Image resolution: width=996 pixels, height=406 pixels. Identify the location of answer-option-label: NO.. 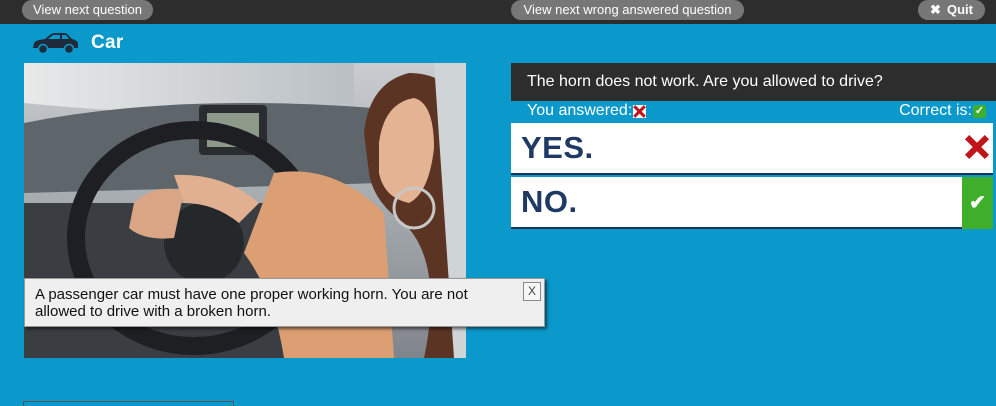
(549, 201).